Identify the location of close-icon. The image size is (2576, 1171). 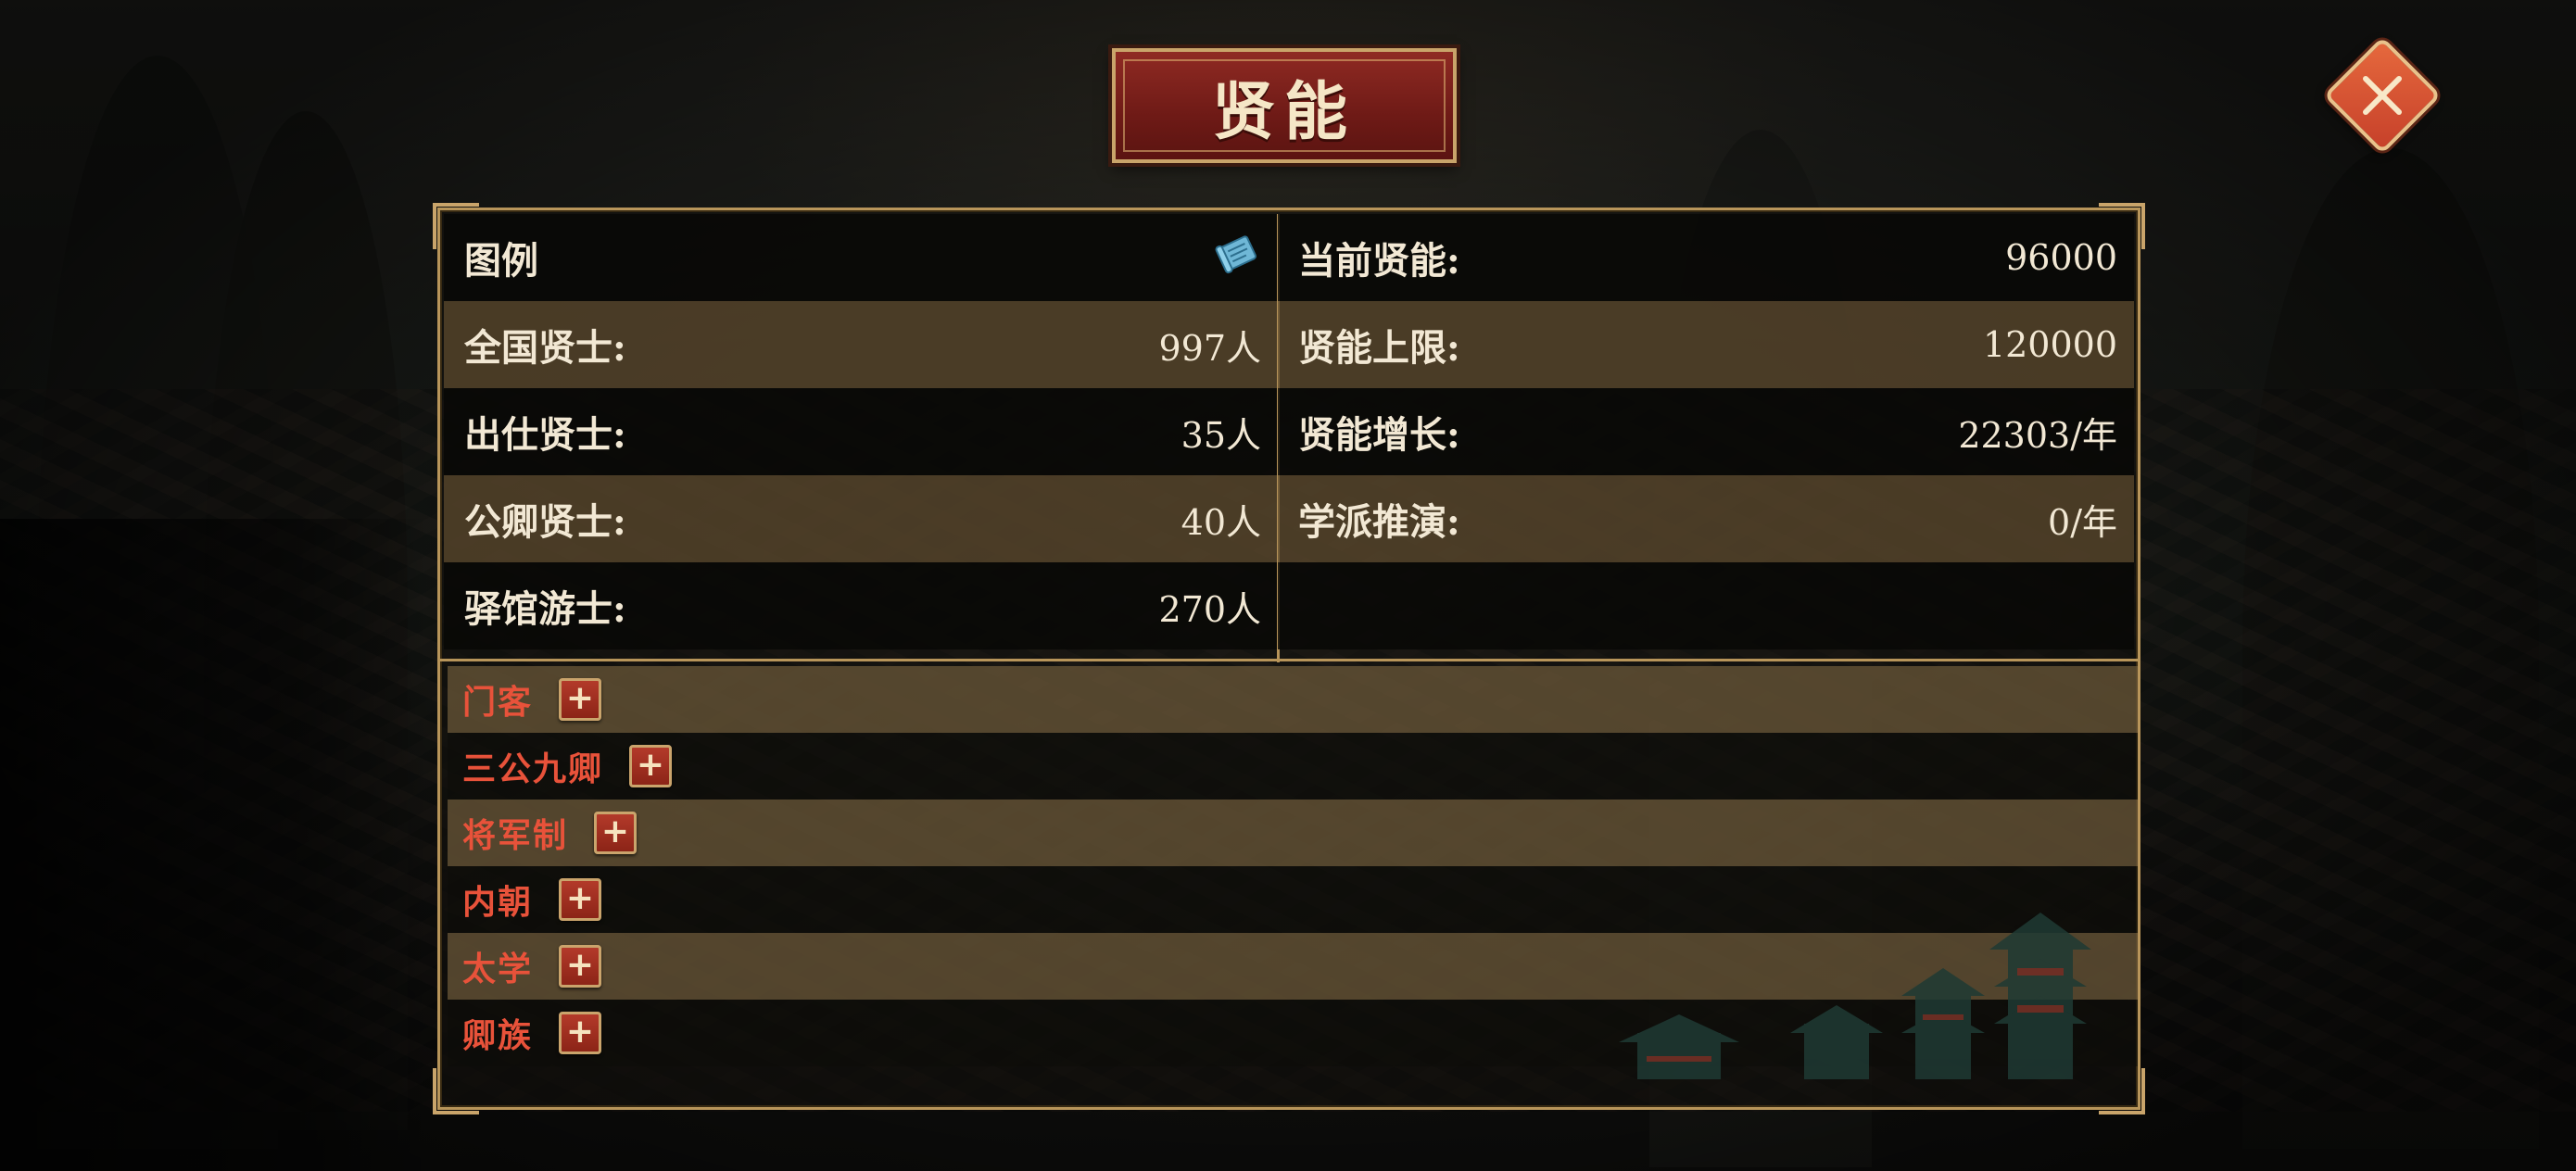
(2382, 96).